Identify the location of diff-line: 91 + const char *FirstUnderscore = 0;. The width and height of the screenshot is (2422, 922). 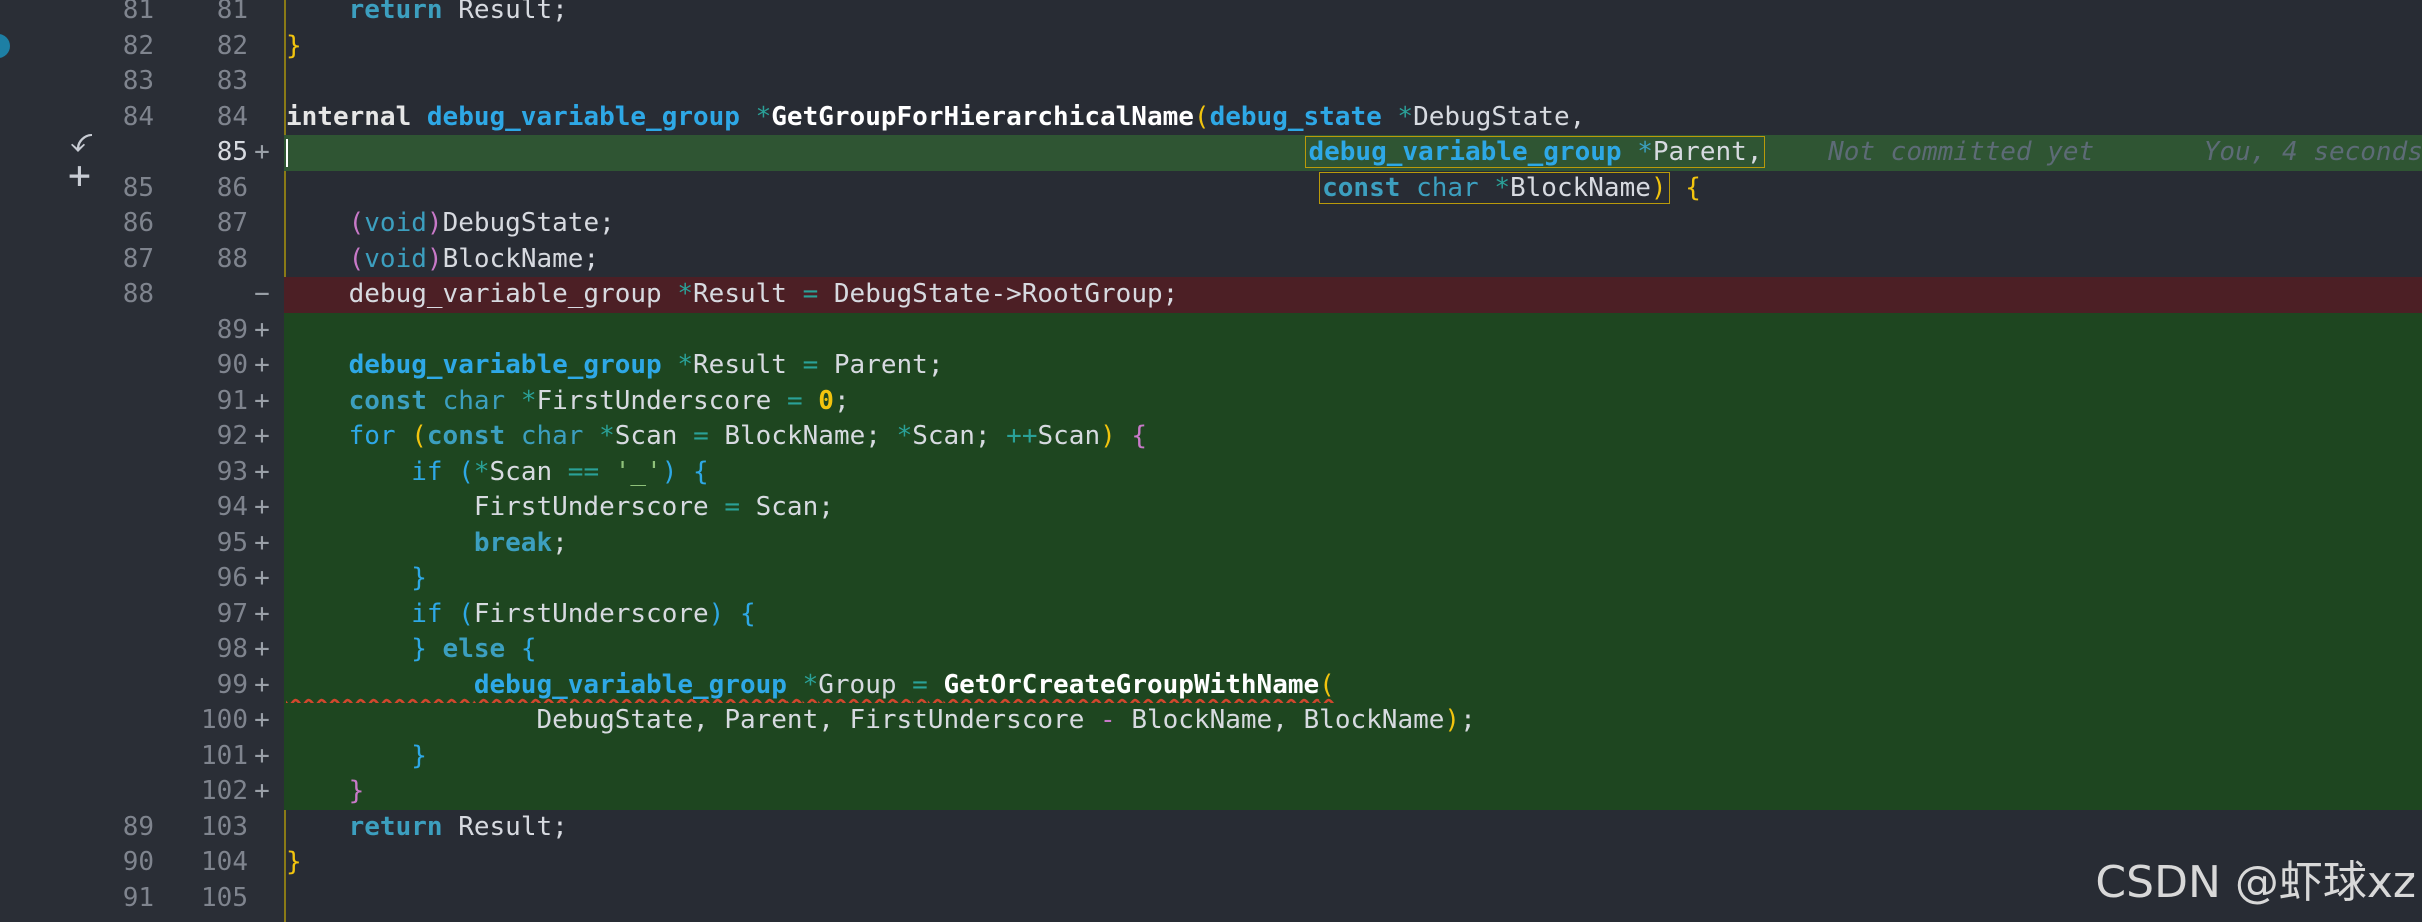
(1211, 401).